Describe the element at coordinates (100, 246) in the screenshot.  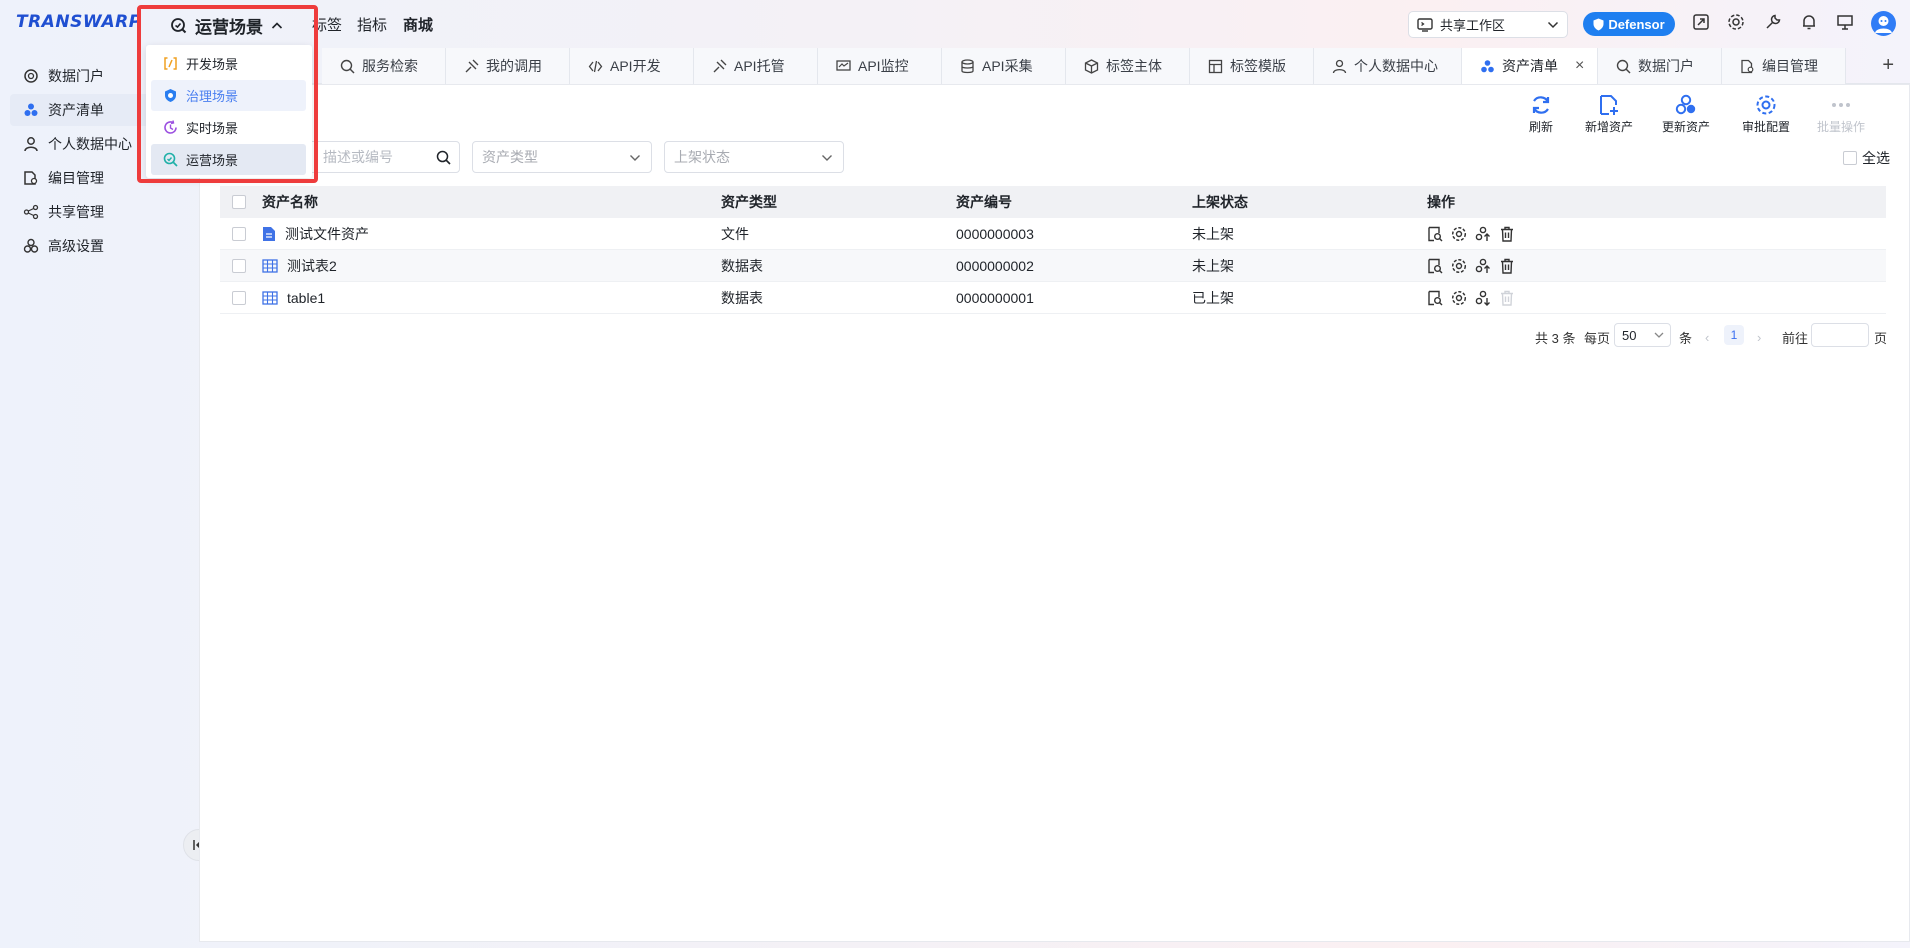
I see `sidebar-item-advanced-settings: 高级设置` at that location.